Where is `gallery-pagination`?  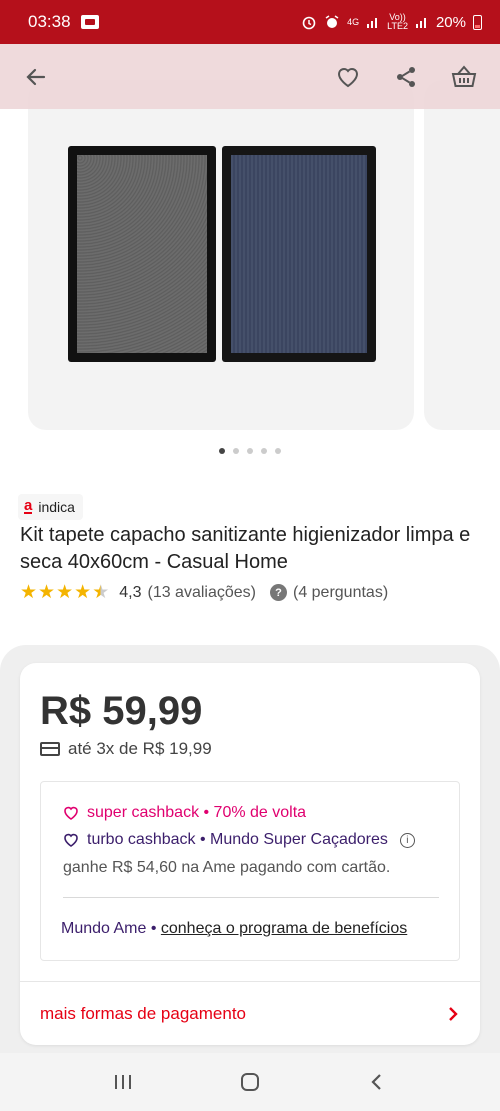
gallery-pagination is located at coordinates (250, 451).